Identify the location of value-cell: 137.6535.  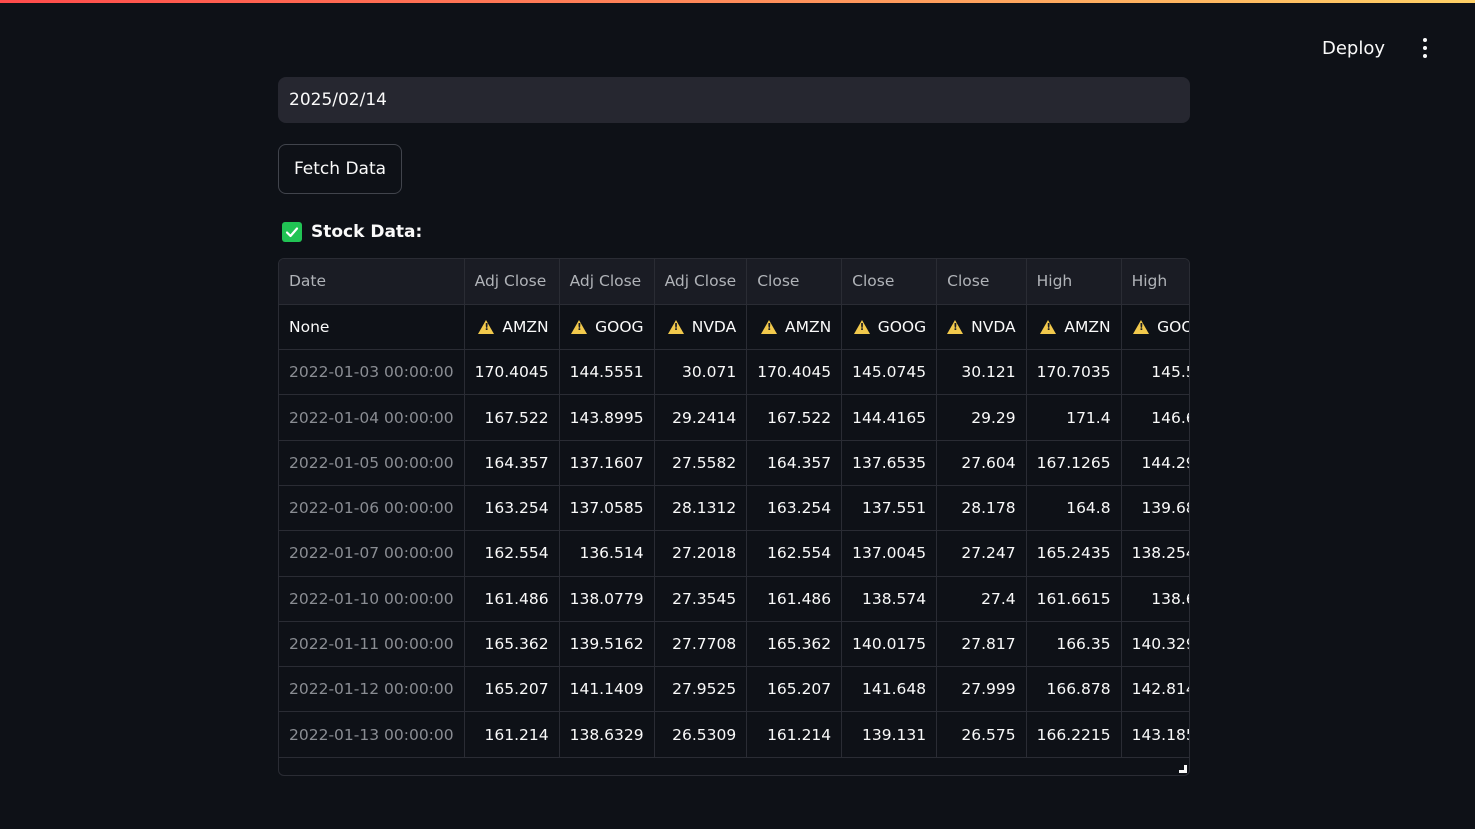
(889, 463).